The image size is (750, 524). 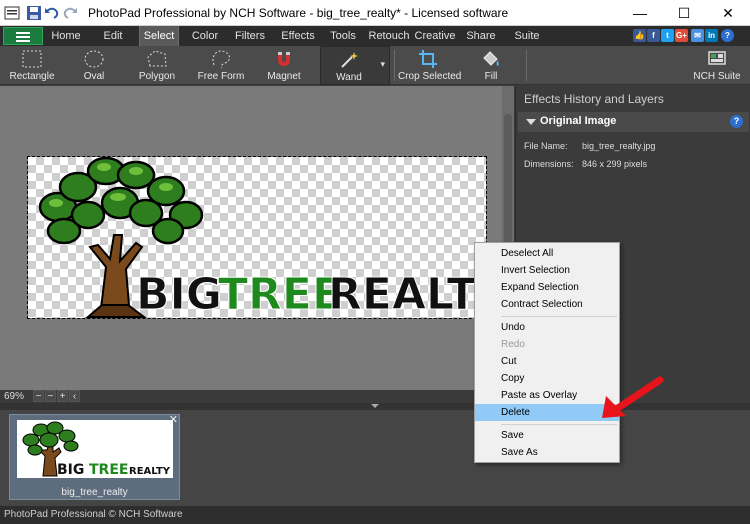 What do you see at coordinates (547, 452) in the screenshot?
I see `menu-item-save-as: Save As` at bounding box center [547, 452].